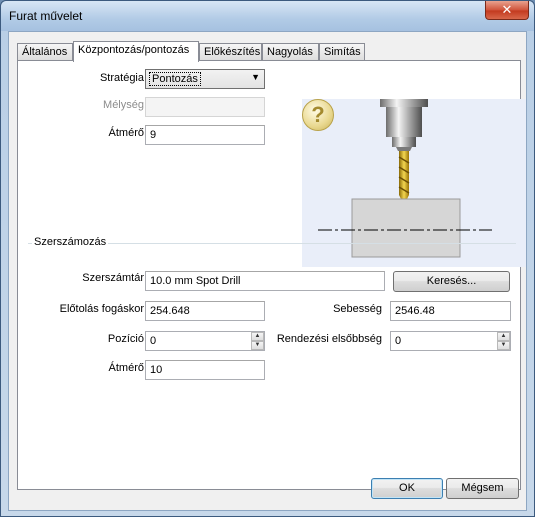 This screenshot has height=517, width=535. I want to click on position-spin-buttons: ▲ ▼, so click(257, 341).